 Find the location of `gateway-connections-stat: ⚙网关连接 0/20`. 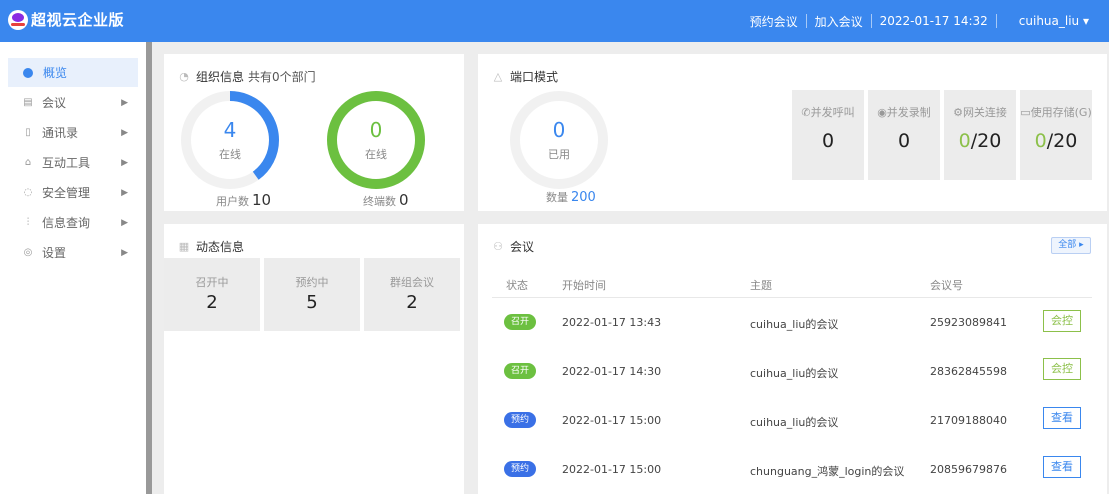

gateway-connections-stat: ⚙网关连接 0/20 is located at coordinates (980, 135).